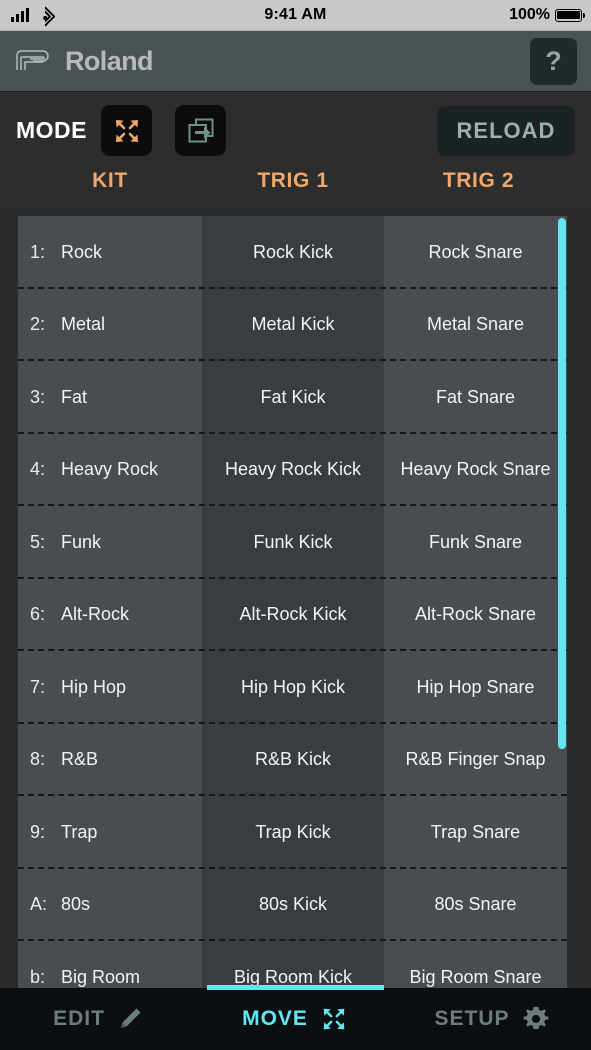 Image resolution: width=591 pixels, height=1050 pixels. What do you see at coordinates (570, 15) in the screenshot?
I see `battery-full-icon` at bounding box center [570, 15].